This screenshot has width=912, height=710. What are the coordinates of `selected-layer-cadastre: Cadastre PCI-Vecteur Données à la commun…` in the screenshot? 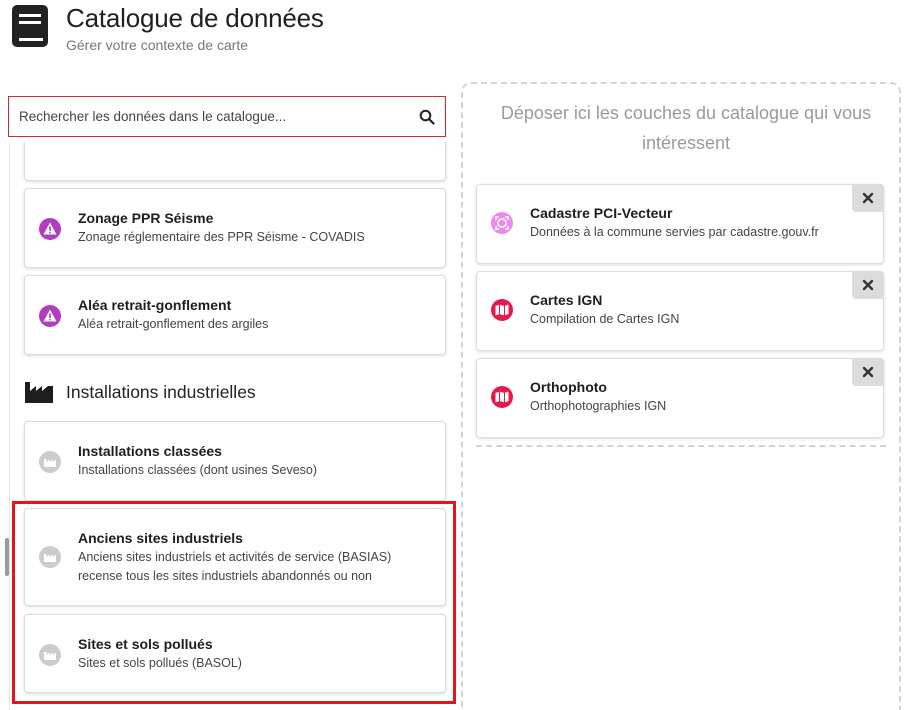 It's located at (680, 224).